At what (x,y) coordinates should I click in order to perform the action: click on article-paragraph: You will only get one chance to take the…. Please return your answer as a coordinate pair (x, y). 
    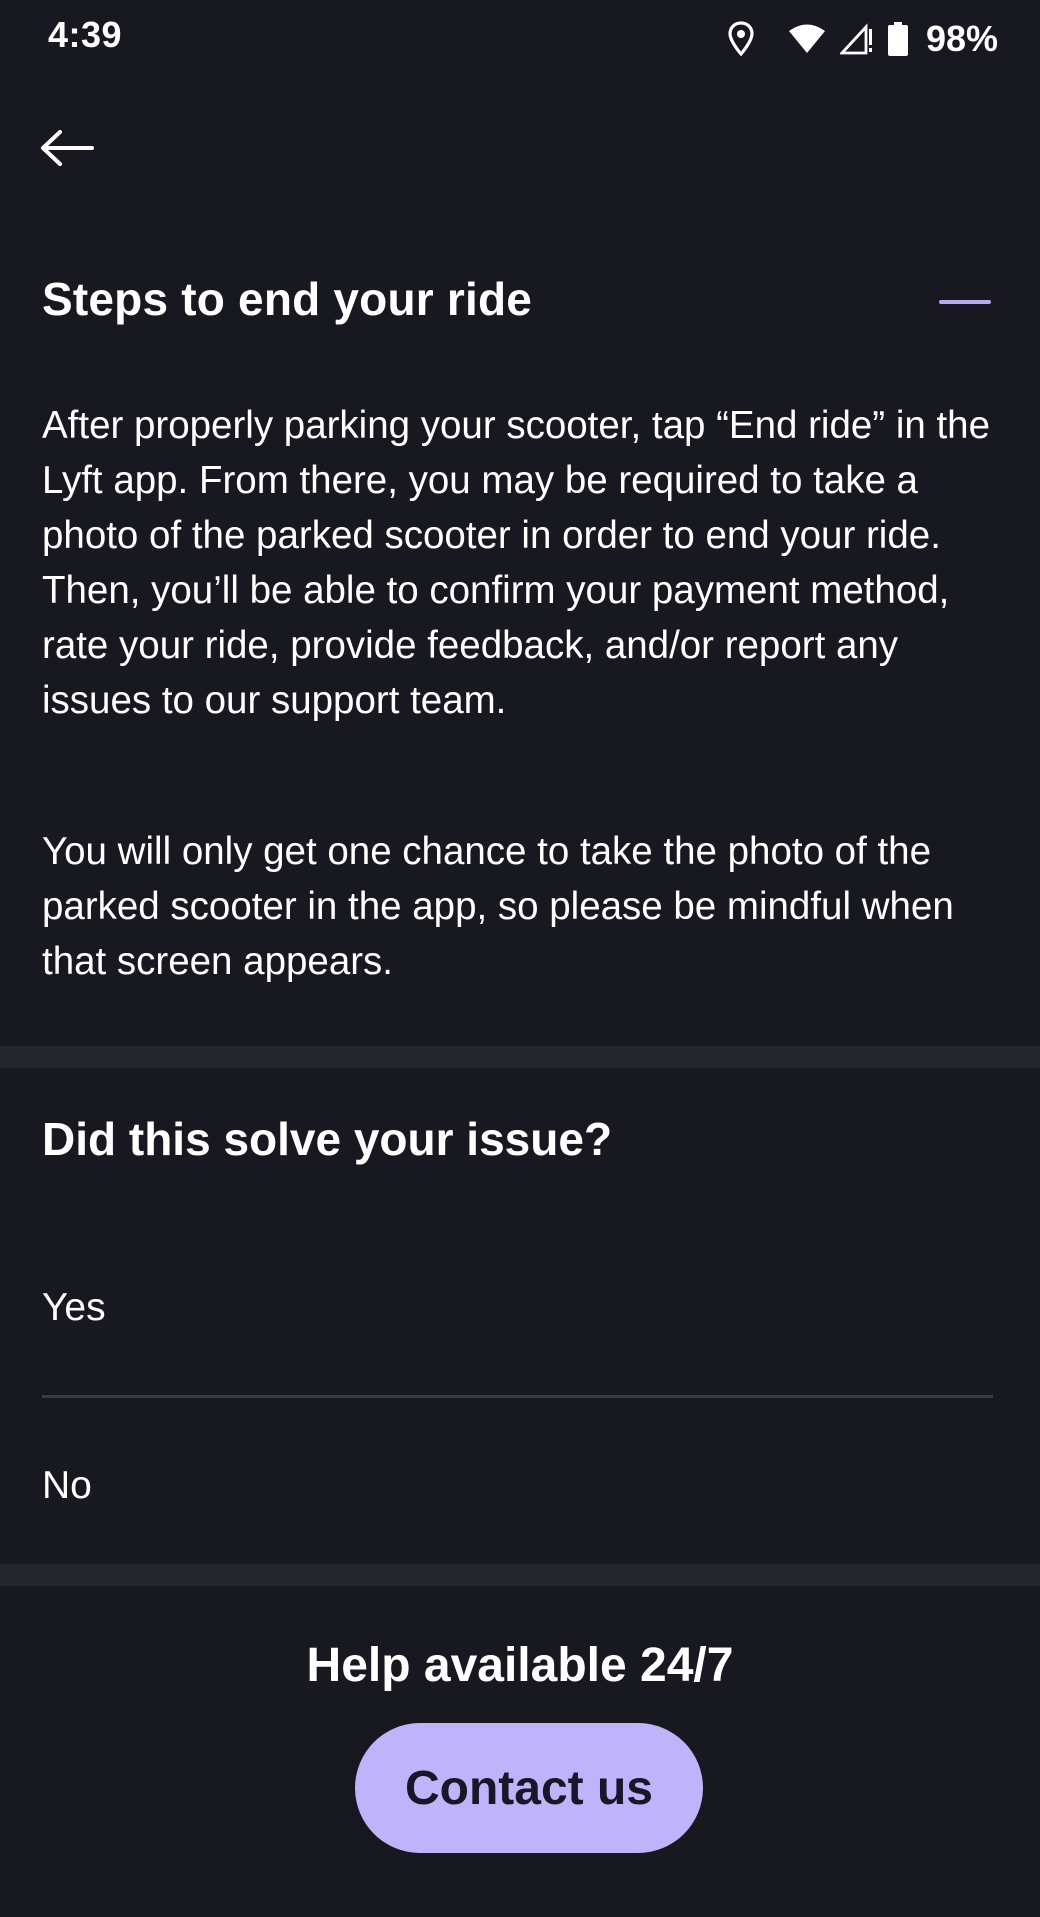
    Looking at the image, I should click on (498, 906).